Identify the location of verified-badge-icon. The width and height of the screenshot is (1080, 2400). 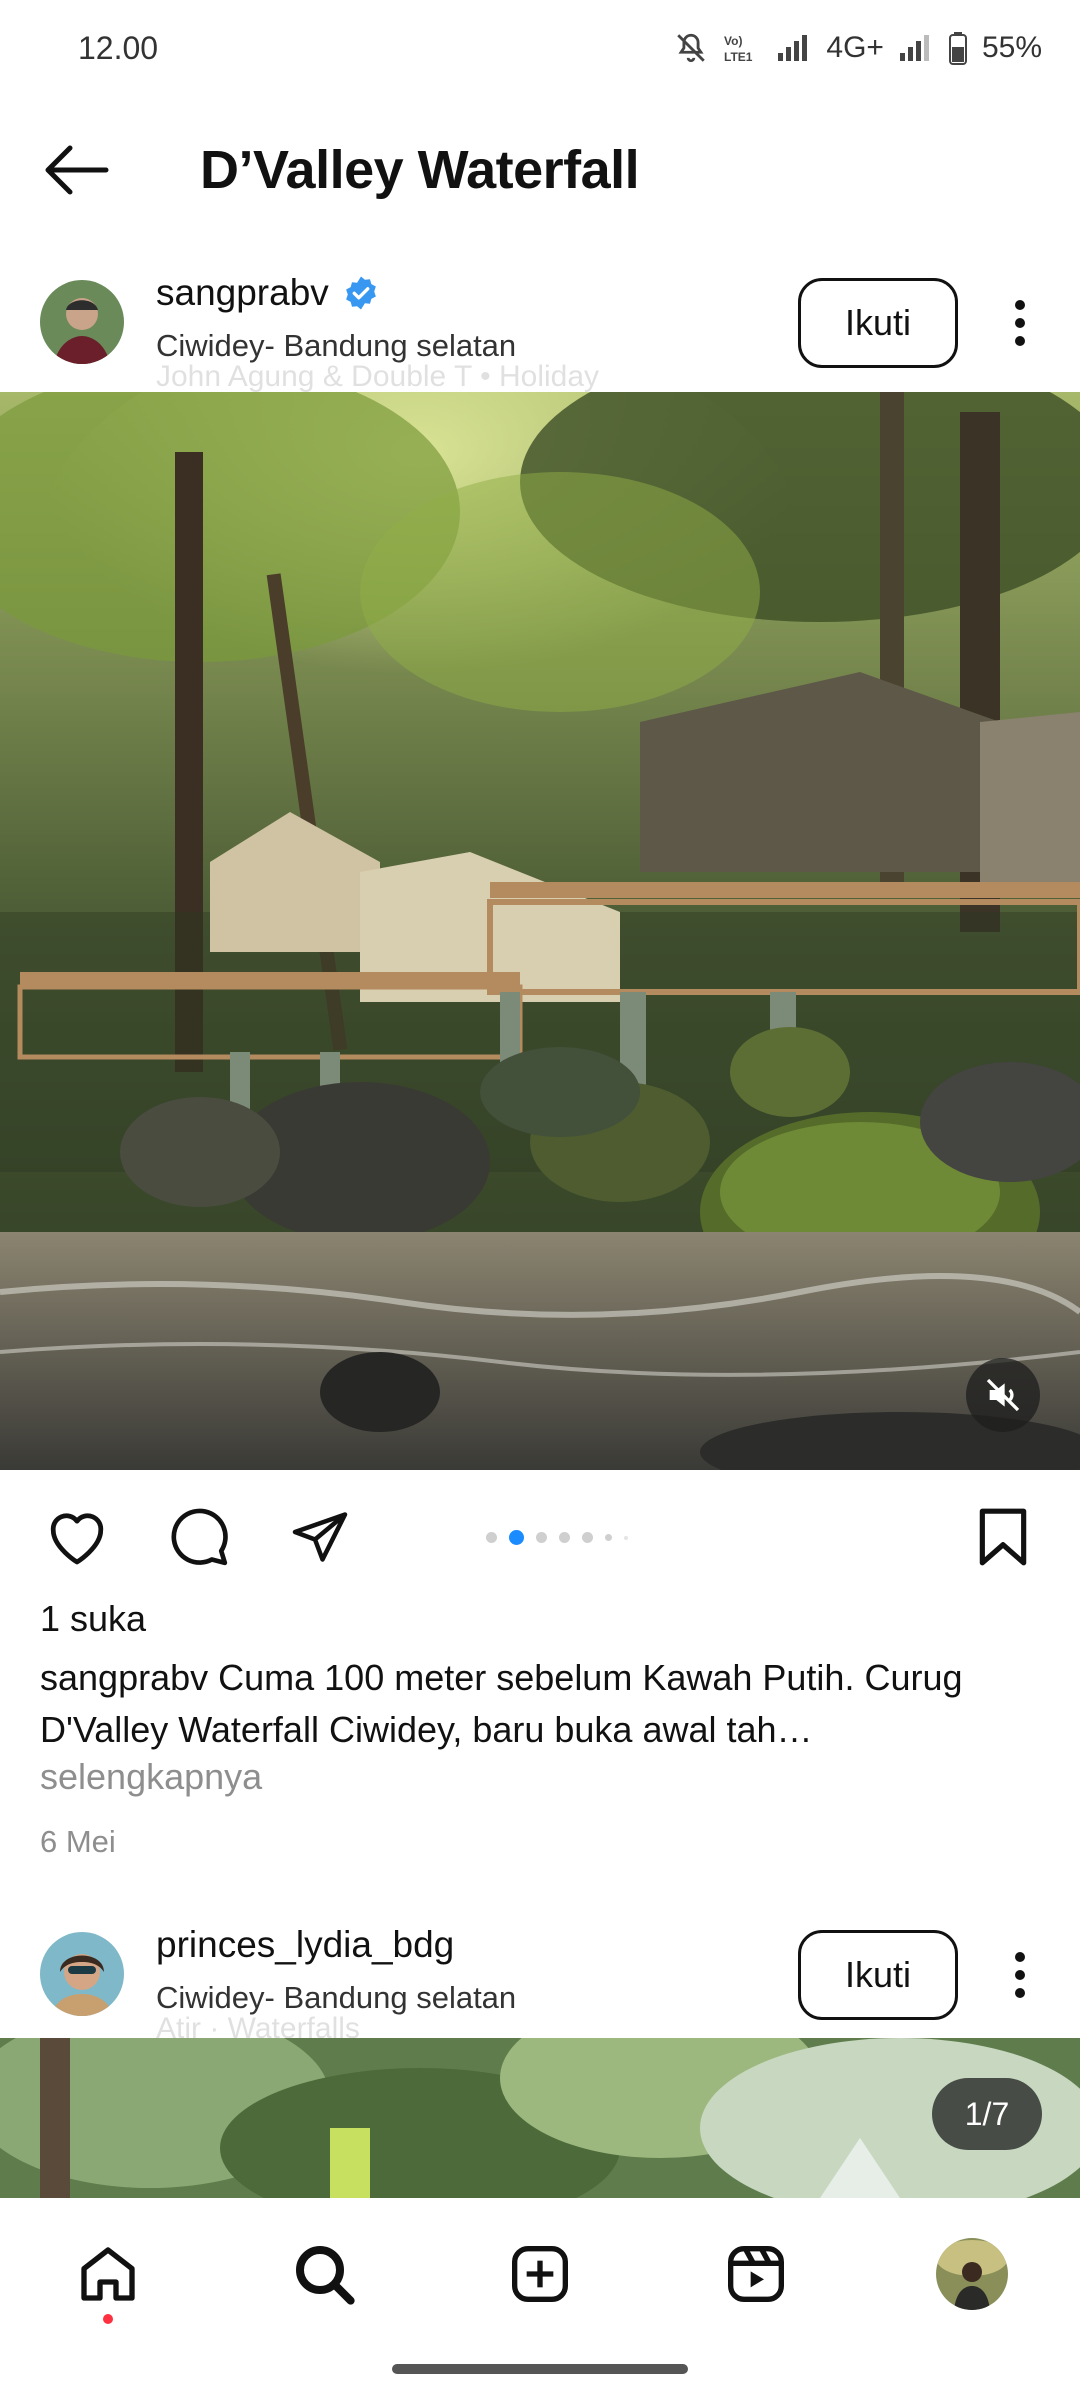
(360, 293).